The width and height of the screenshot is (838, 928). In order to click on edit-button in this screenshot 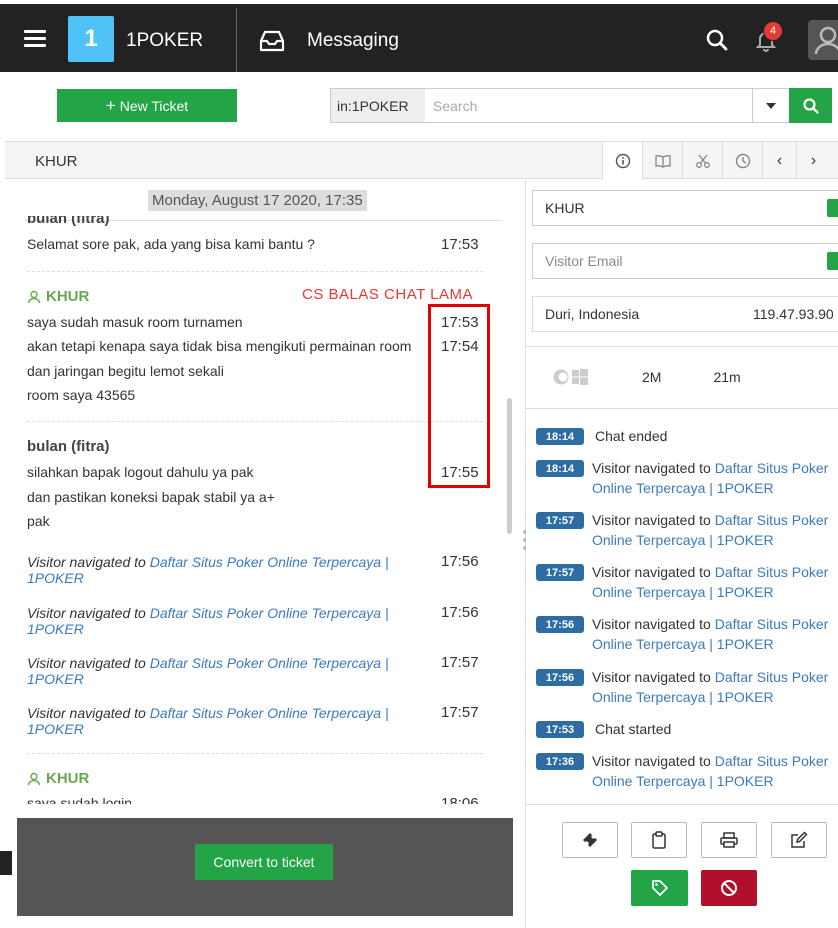, I will do `click(799, 840)`.